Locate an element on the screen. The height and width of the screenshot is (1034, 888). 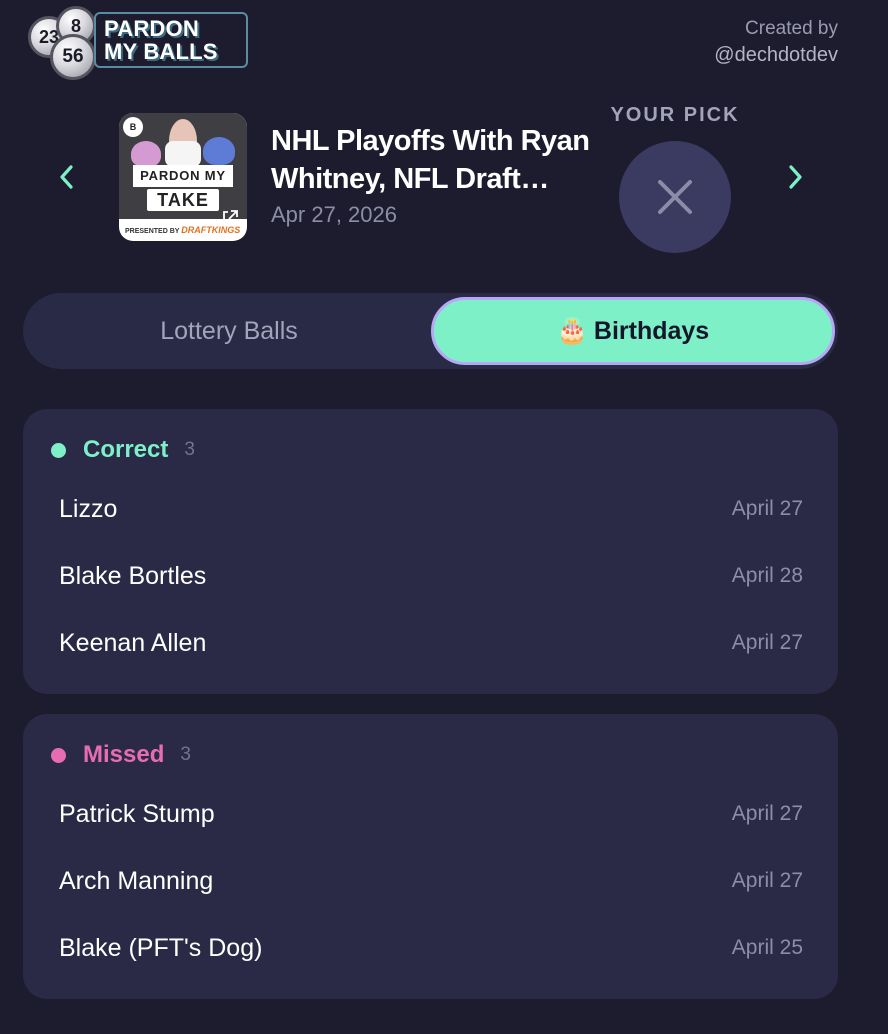
logo-wordmark: PARDON MY BALLS is located at coordinates (171, 40).